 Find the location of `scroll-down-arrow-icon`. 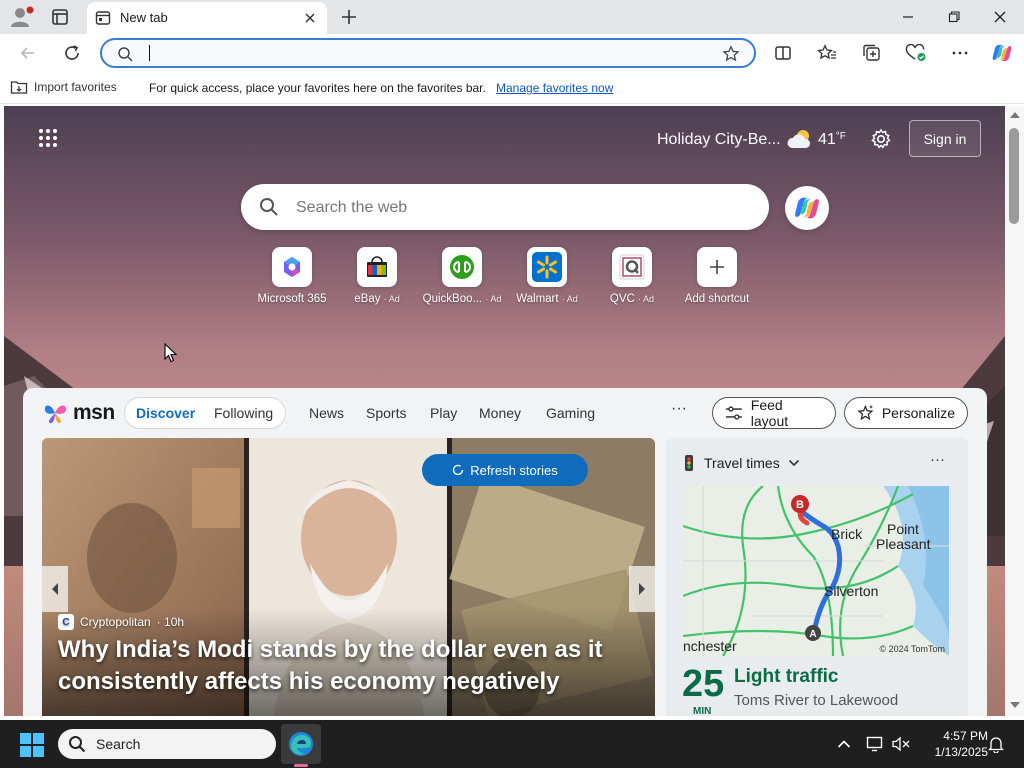

scroll-down-arrow-icon is located at coordinates (1015, 705).